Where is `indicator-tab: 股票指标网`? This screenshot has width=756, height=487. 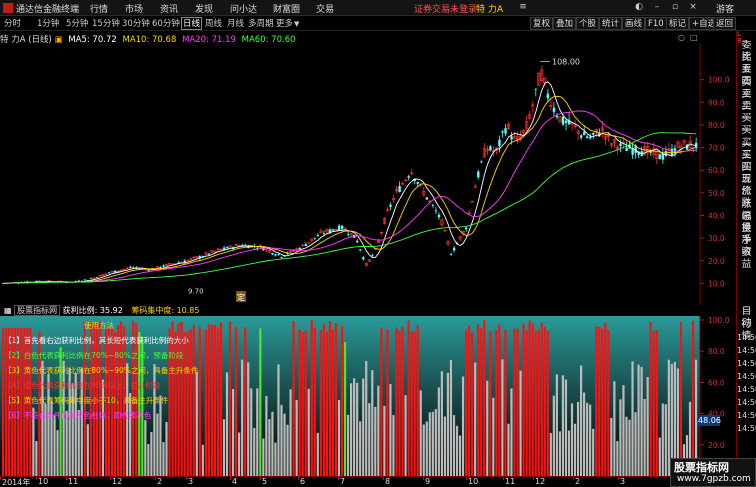 indicator-tab: 股票指标网 is located at coordinates (37, 310).